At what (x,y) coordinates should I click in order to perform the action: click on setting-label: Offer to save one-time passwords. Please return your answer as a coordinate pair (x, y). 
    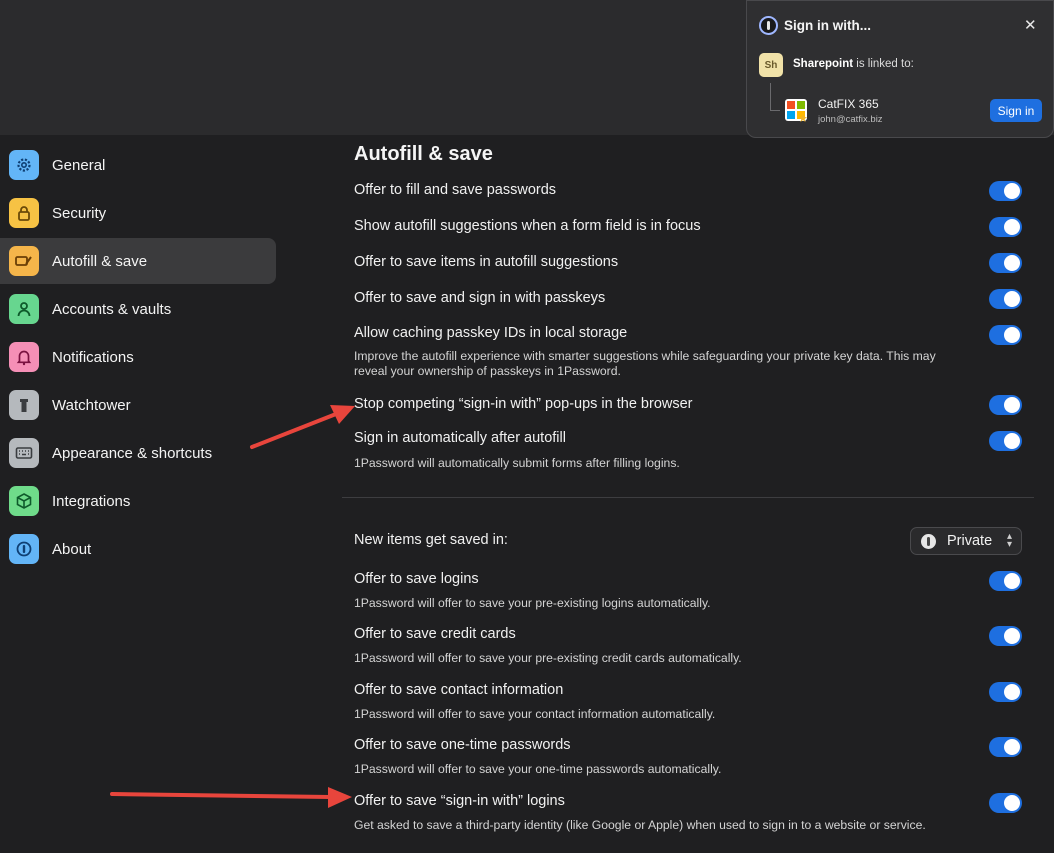
    Looking at the image, I should click on (462, 745).